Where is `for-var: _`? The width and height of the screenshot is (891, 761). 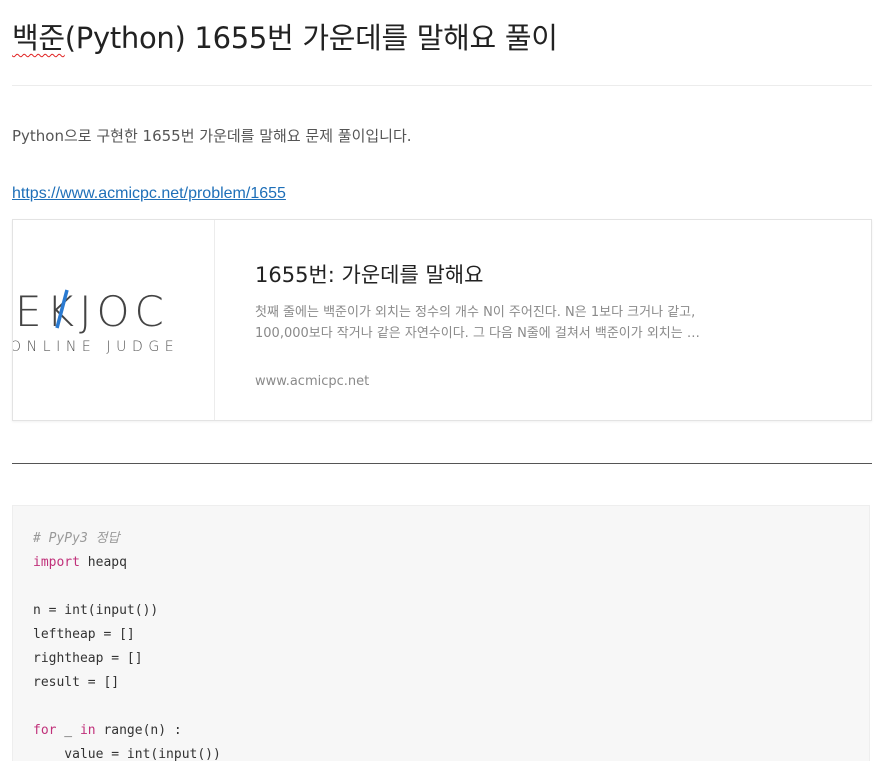 for-var: _ is located at coordinates (68, 730).